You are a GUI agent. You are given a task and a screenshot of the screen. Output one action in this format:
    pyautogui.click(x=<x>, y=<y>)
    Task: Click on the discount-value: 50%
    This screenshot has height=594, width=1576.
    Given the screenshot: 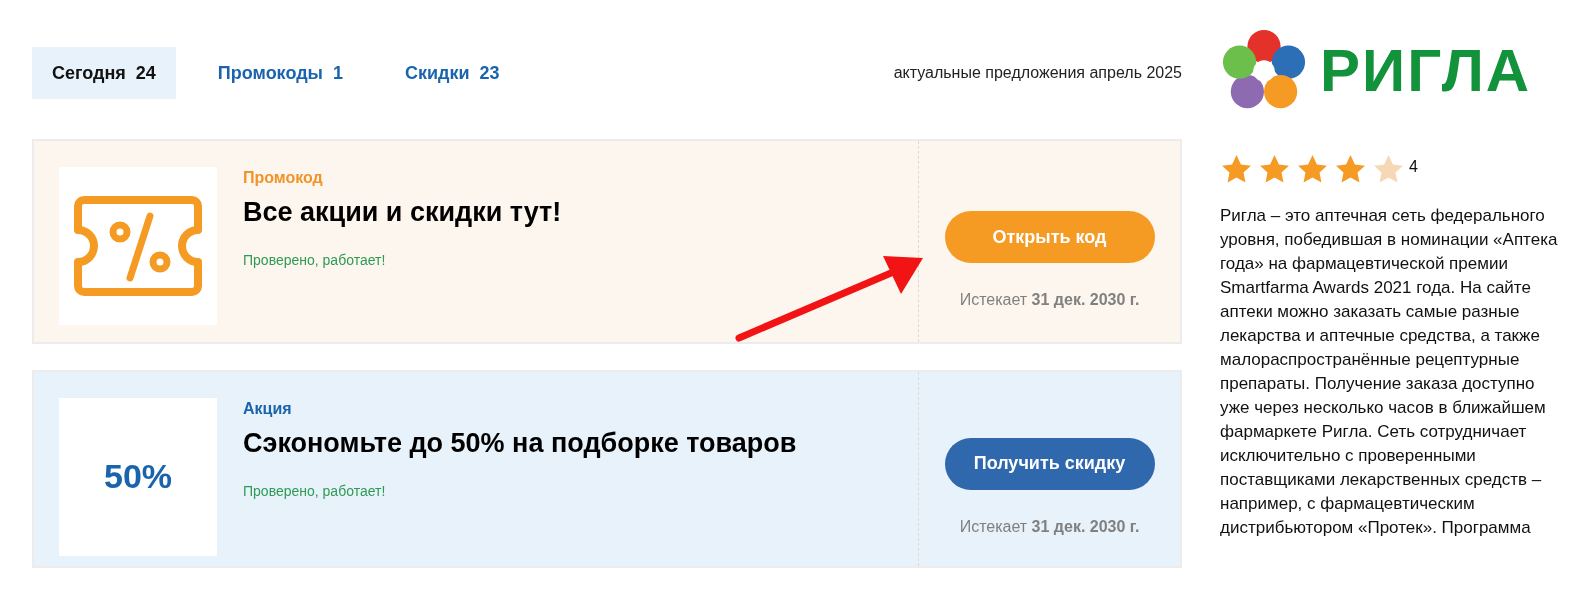 What is the action you would take?
    pyautogui.click(x=138, y=477)
    